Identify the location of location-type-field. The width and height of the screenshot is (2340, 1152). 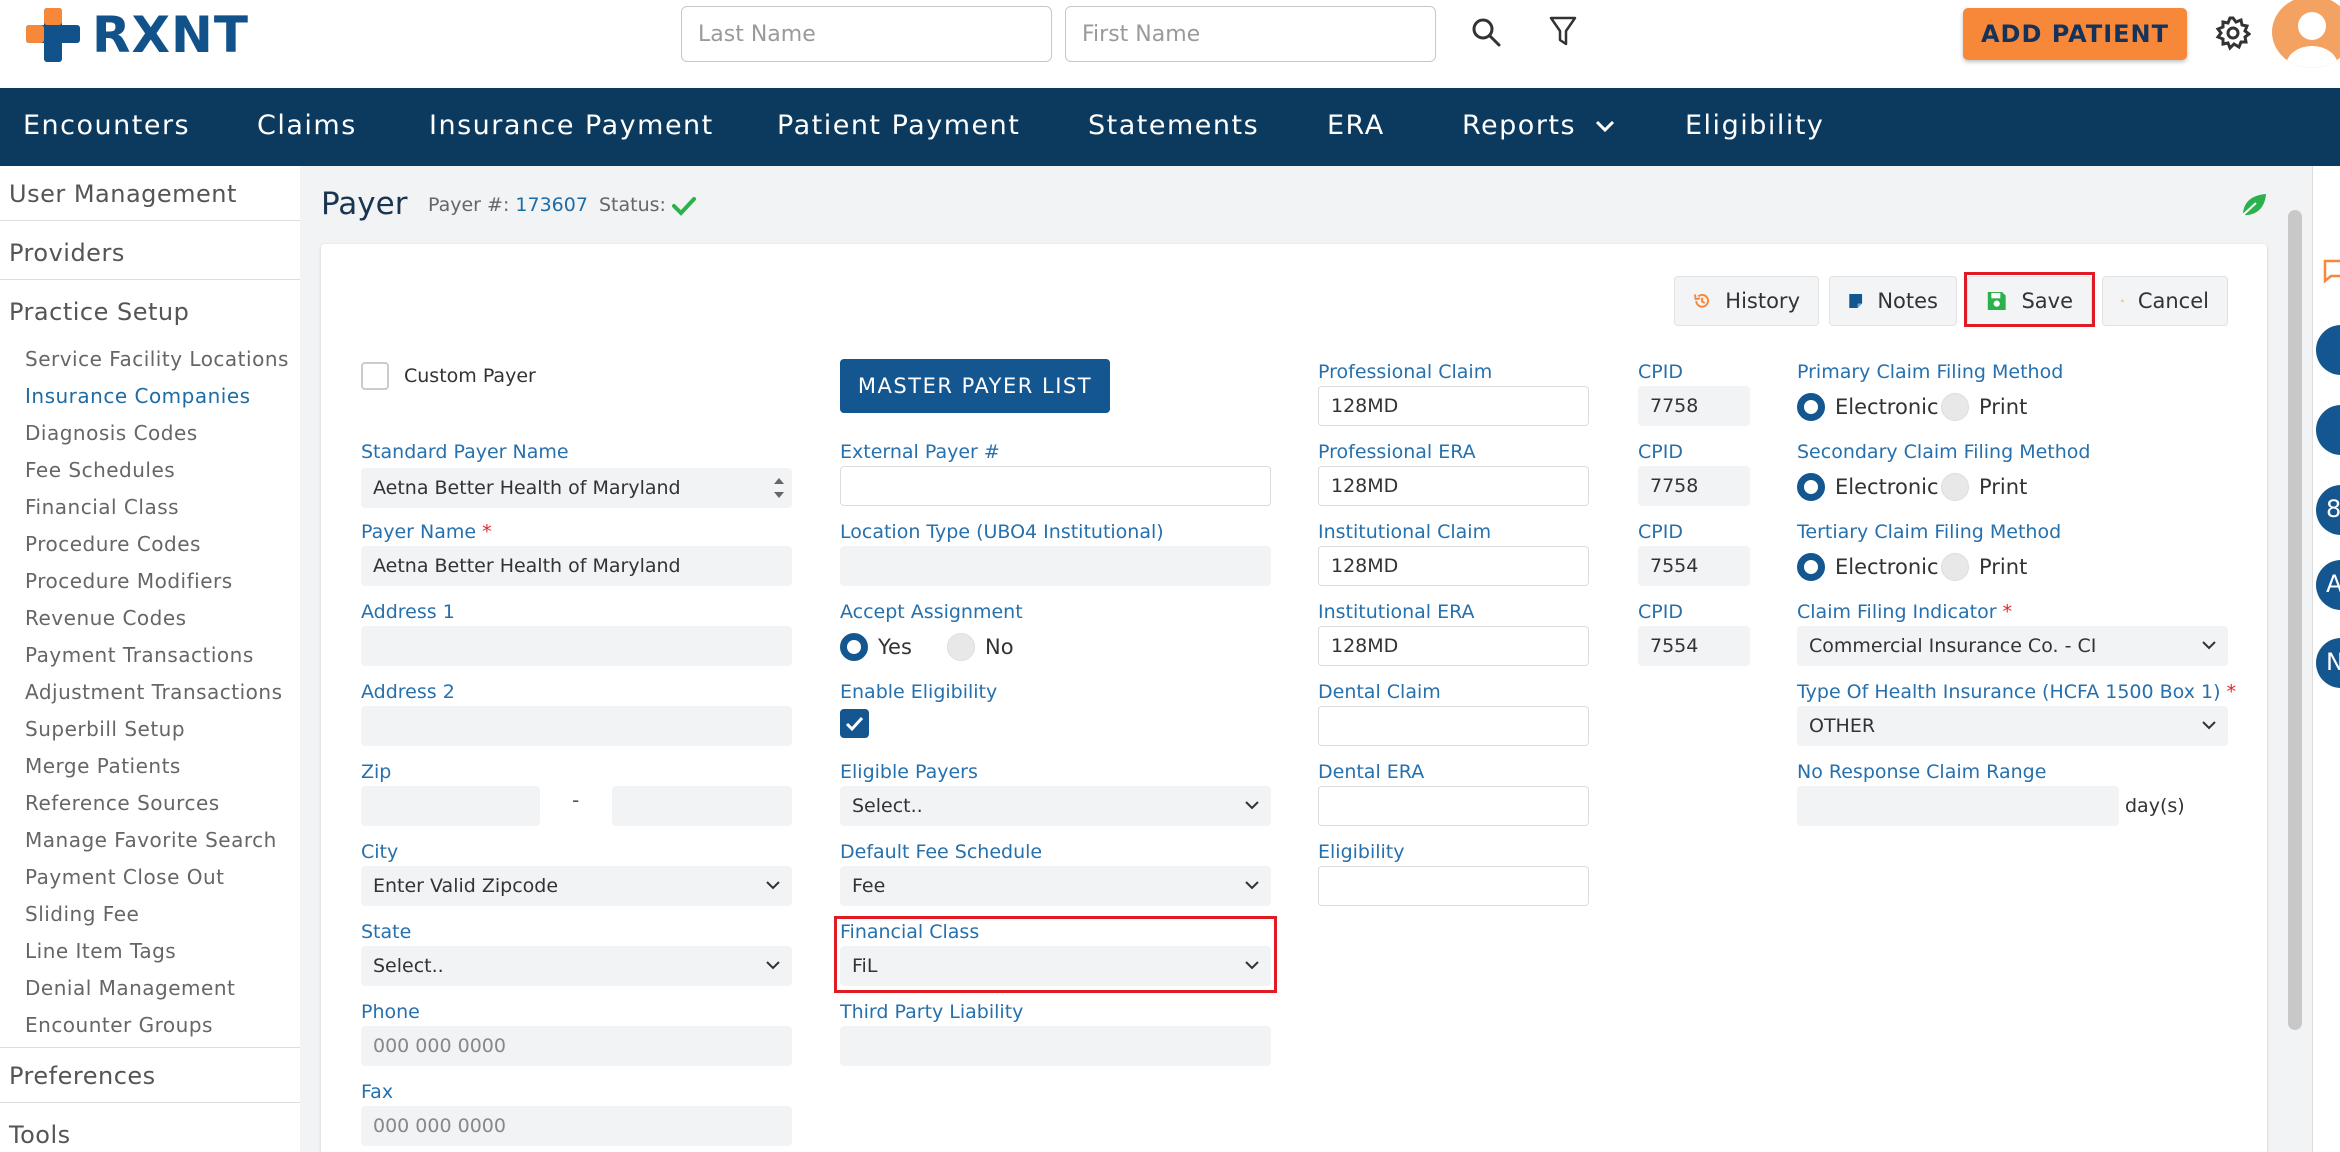
(1055, 566).